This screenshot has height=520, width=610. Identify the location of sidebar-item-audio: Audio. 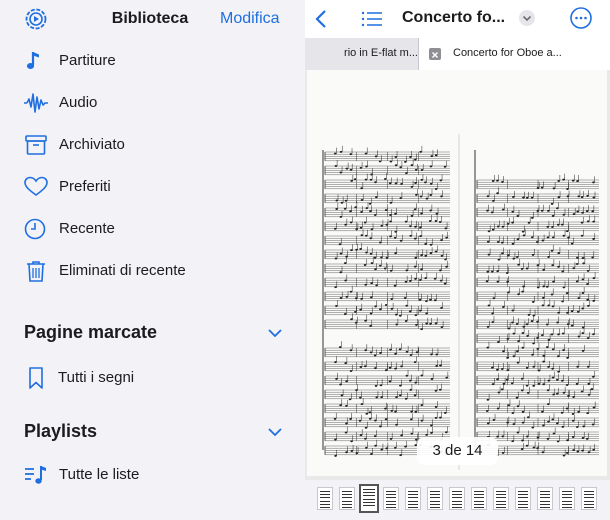
(152, 103).